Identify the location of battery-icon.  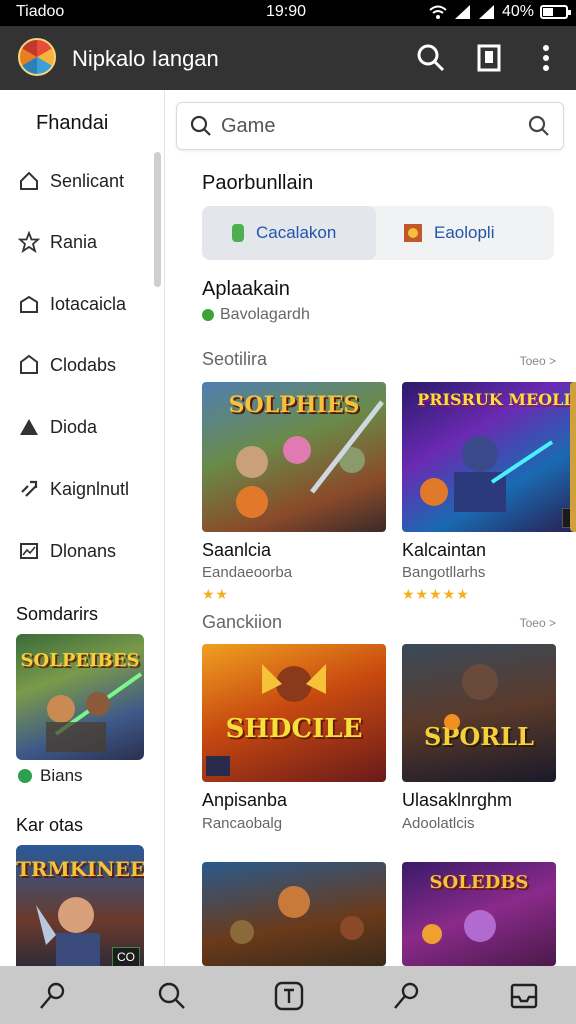
(555, 12).